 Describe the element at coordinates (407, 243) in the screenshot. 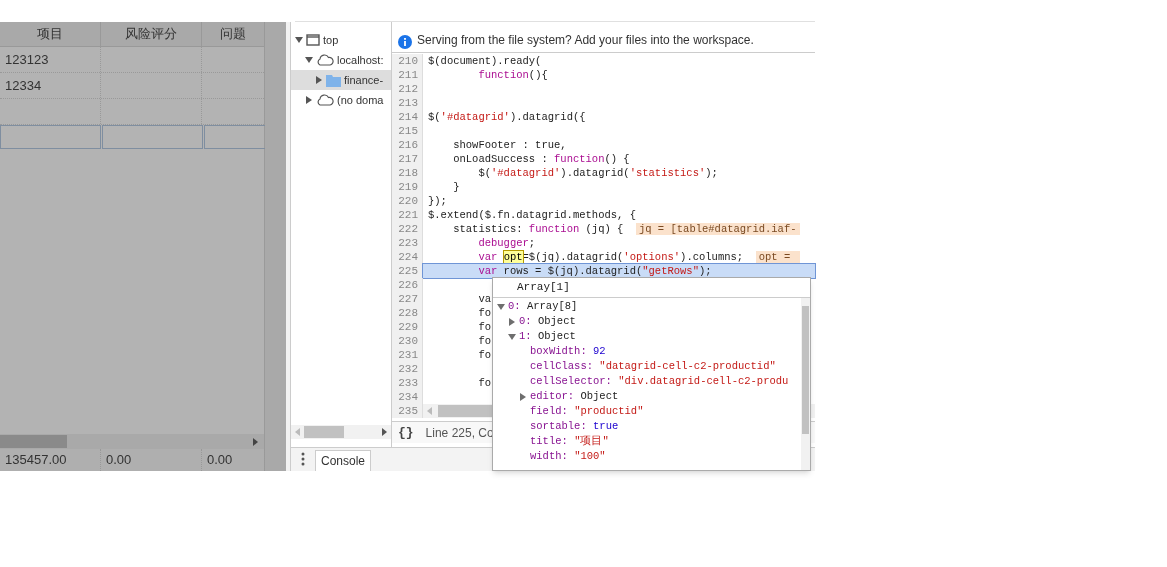

I see `line-number: 223` at that location.